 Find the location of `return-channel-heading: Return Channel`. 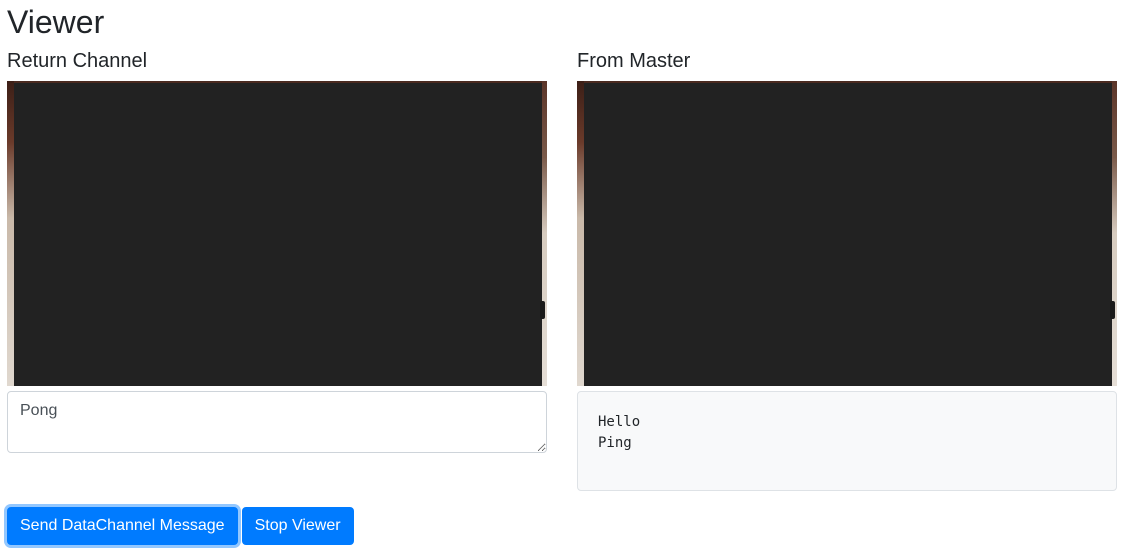

return-channel-heading: Return Channel is located at coordinates (77, 61).